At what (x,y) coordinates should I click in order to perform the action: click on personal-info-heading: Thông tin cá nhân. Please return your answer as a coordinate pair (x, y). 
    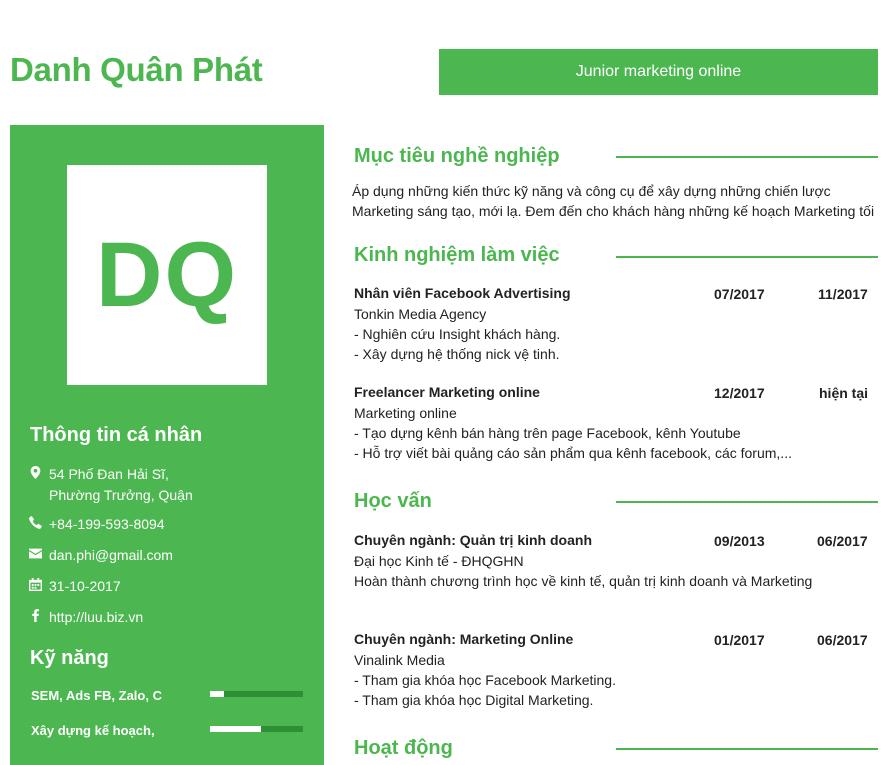
    Looking at the image, I should click on (116, 435).